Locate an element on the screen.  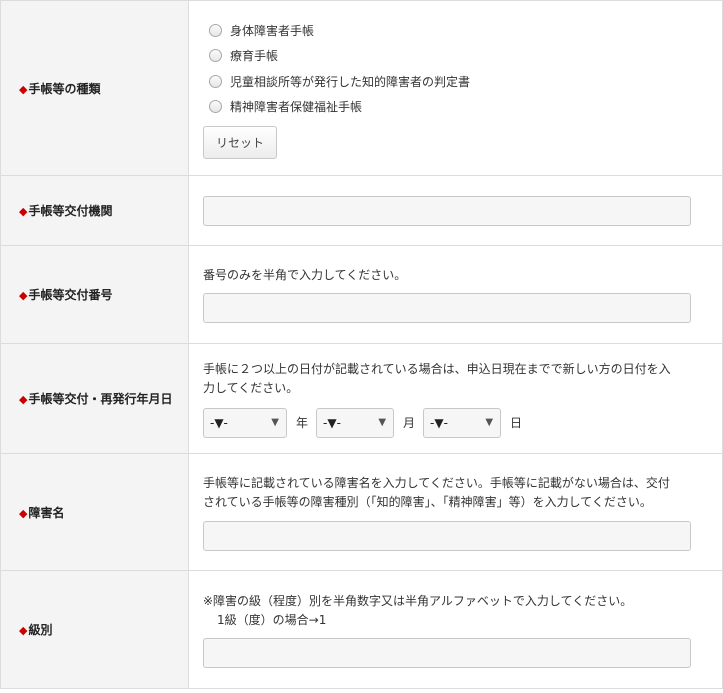
field-label: 級別 is located at coordinates (40, 630).